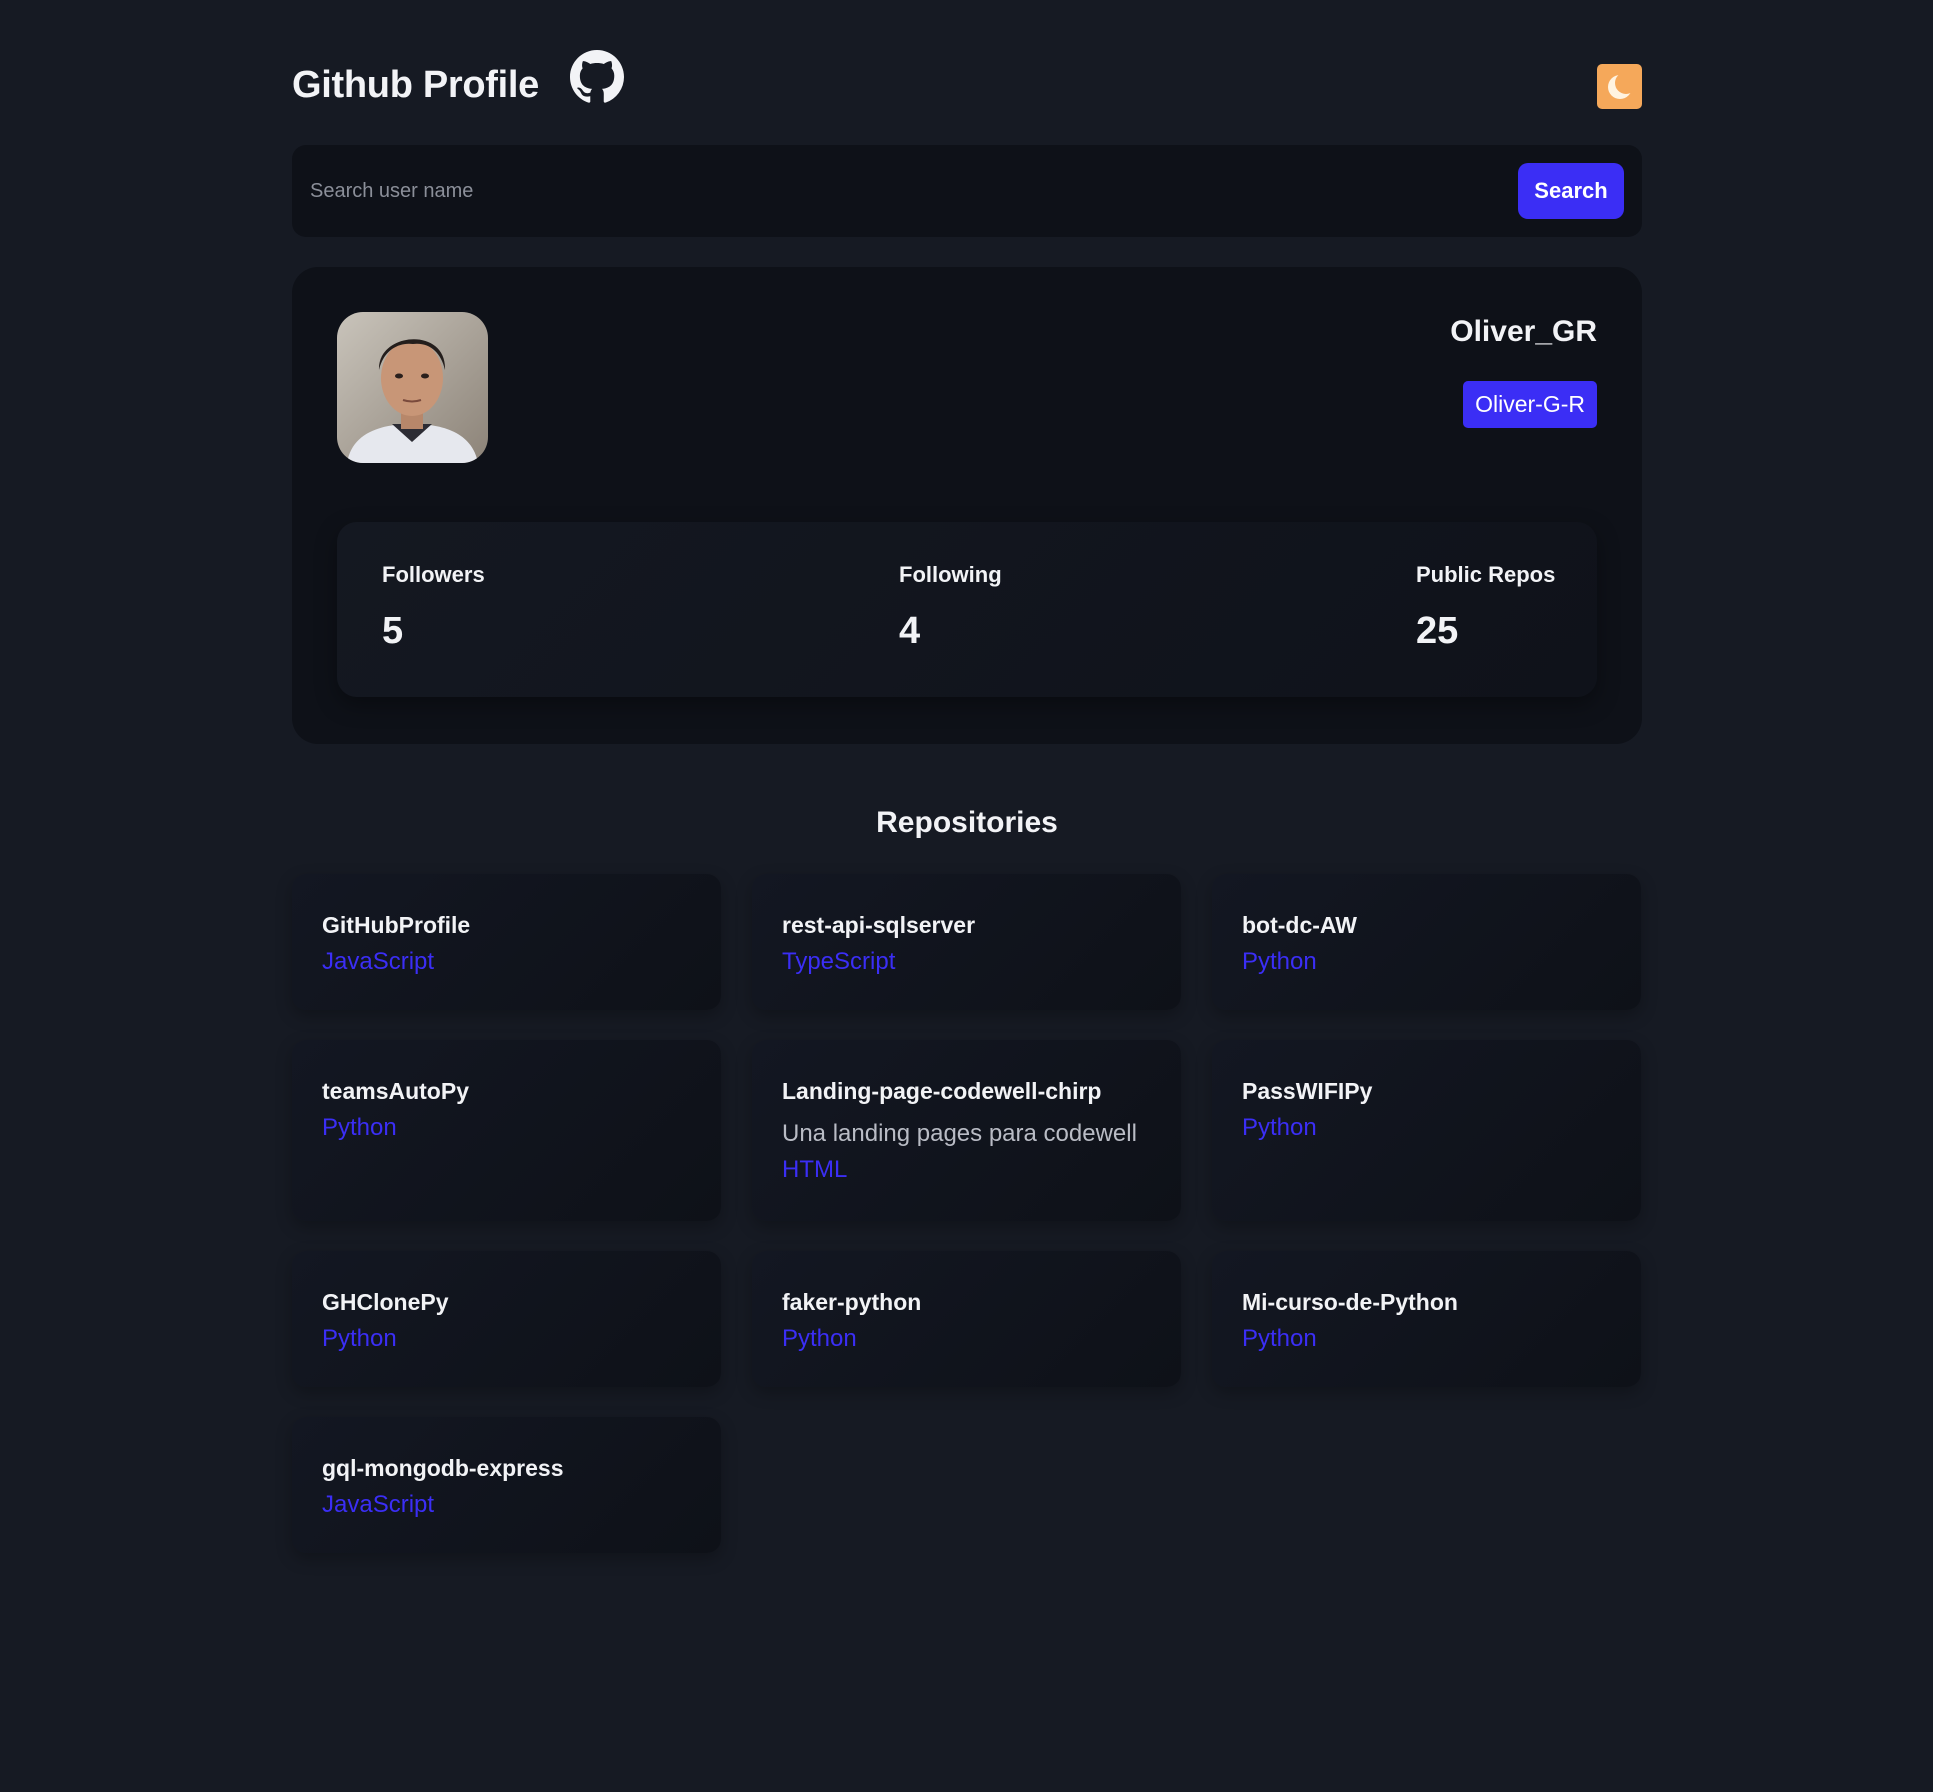 The width and height of the screenshot is (1933, 1792). What do you see at coordinates (1426, 1319) in the screenshot?
I see `repo-card: Mi-curso-de-Python Python` at bounding box center [1426, 1319].